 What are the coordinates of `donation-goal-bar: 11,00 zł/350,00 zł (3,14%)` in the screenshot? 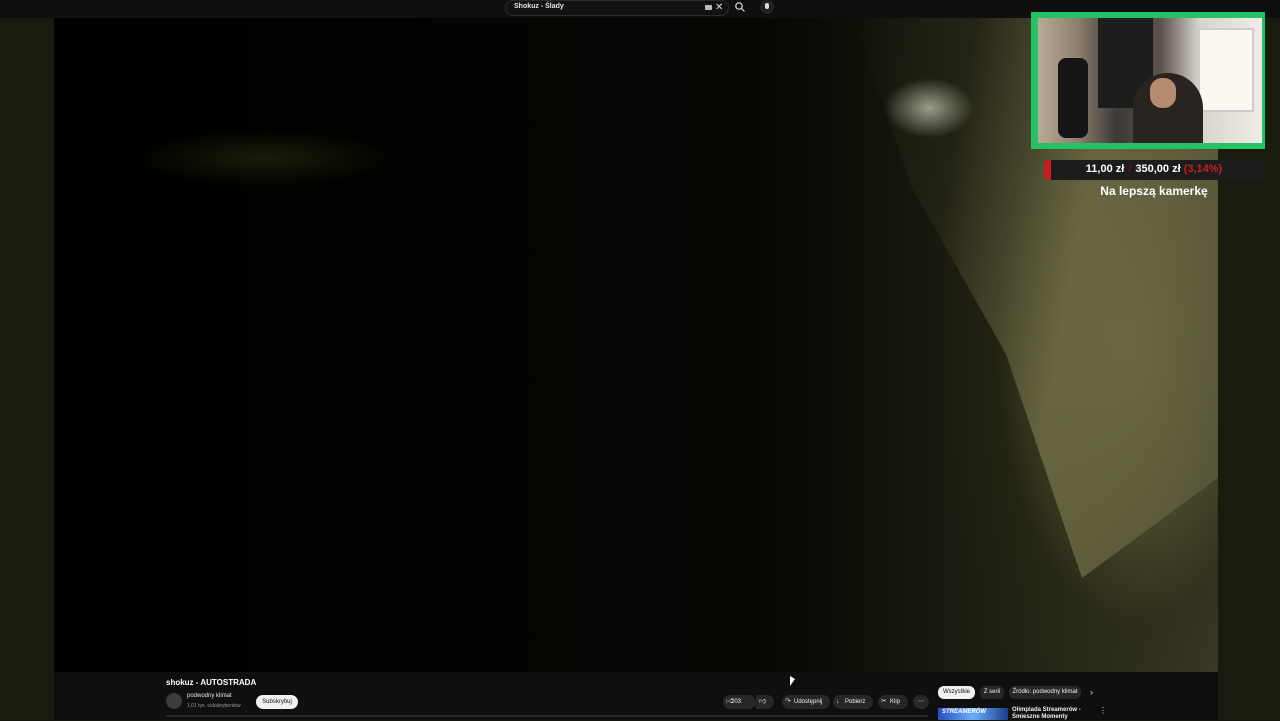 It's located at (1154, 170).